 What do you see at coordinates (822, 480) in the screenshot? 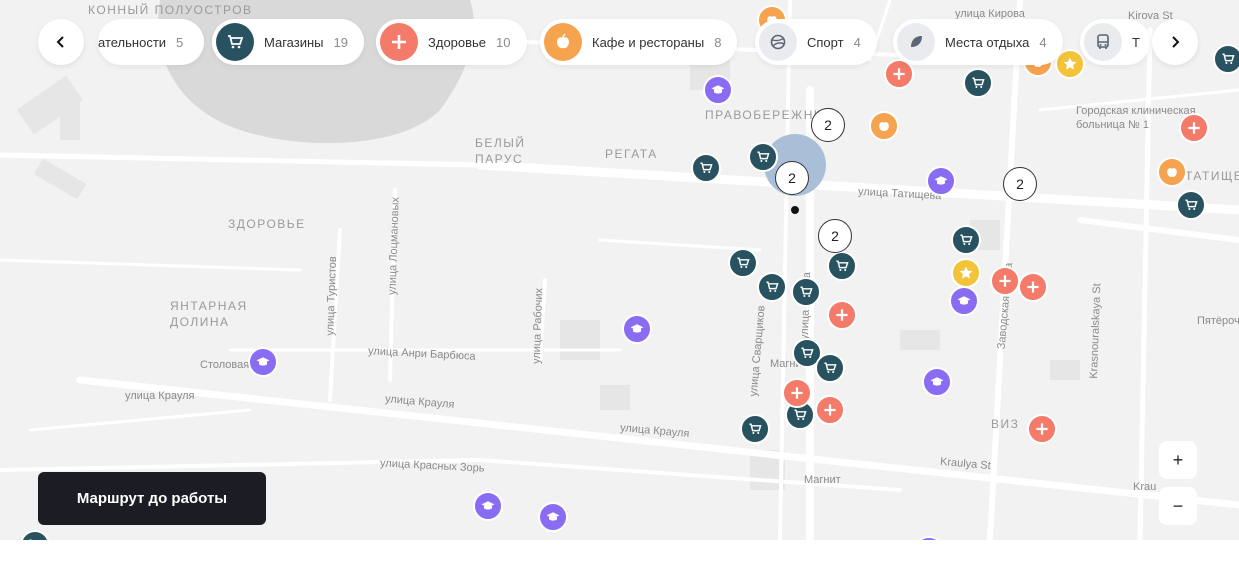
I see `magnit-label-2: Магнит` at bounding box center [822, 480].